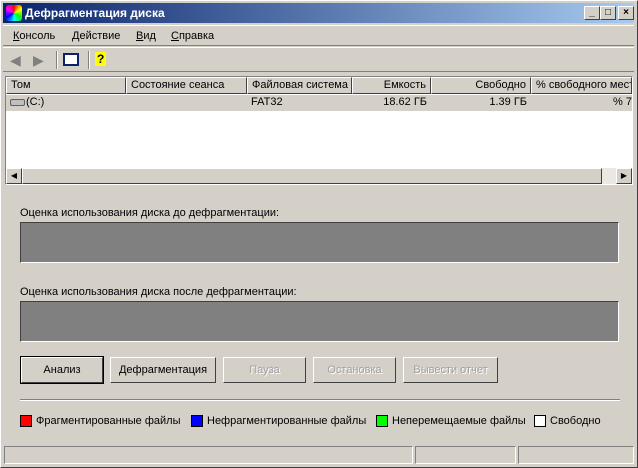 The width and height of the screenshot is (638, 468). Describe the element at coordinates (14, 176) in the screenshot. I see `scroll-left-icon: ◀` at that location.